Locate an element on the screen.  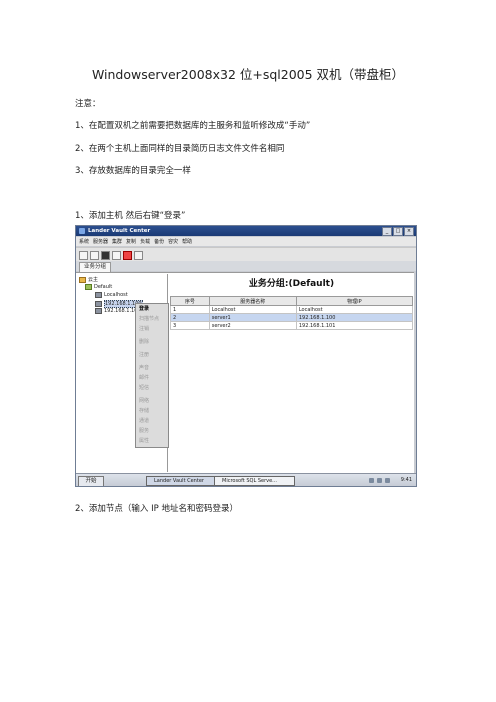
cell-ip: Localhost is located at coordinates (354, 309).